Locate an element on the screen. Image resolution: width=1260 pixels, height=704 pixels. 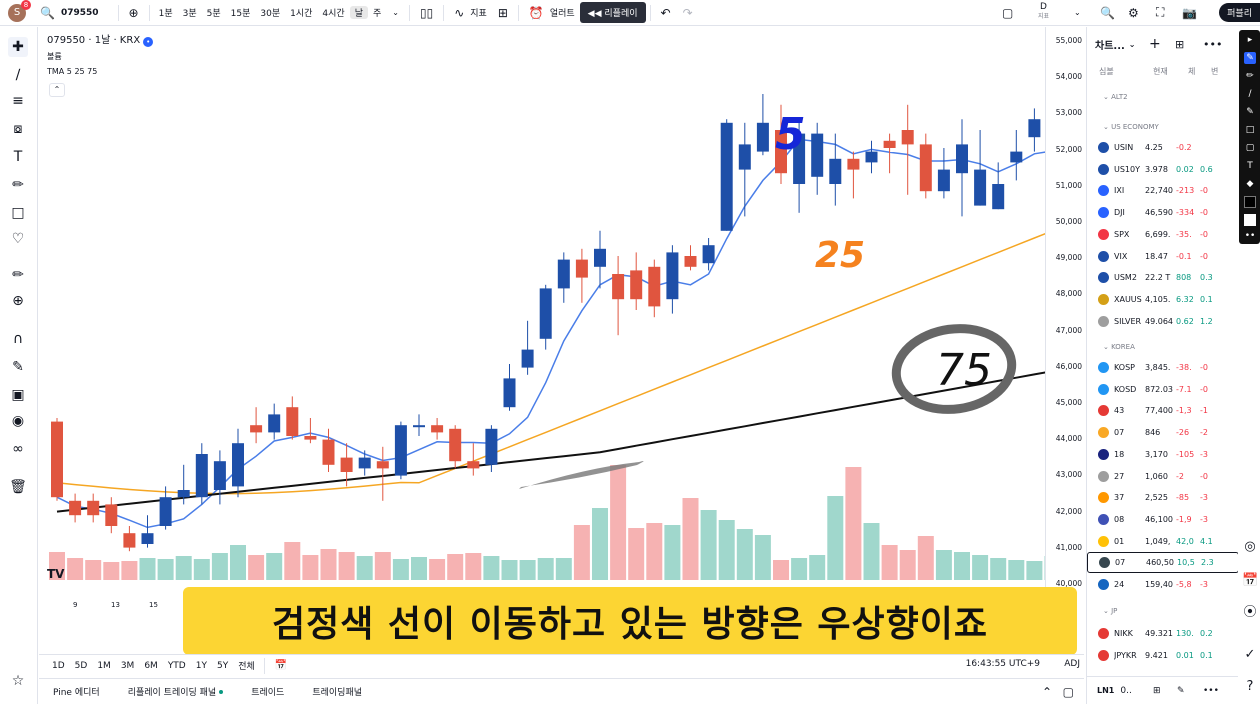
add-symbol-icon: ⊕ is located at coordinates (134, 13).